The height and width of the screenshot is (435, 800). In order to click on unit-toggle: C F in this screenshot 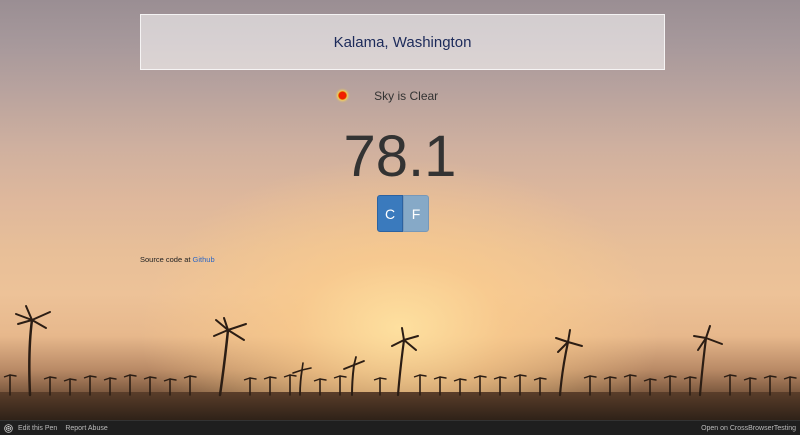, I will do `click(403, 213)`.